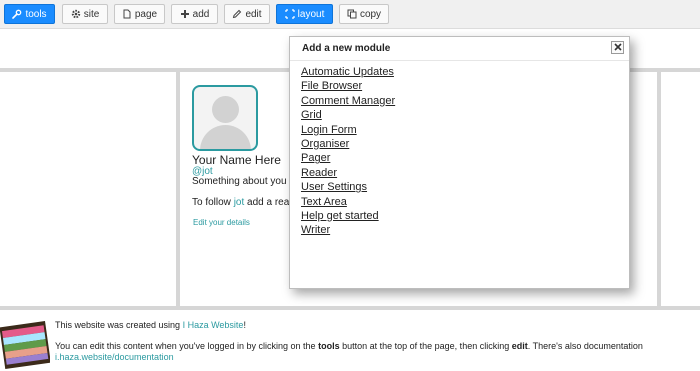 The width and height of the screenshot is (700, 371). I want to click on module-link-user-settings: User Settings, so click(334, 187).